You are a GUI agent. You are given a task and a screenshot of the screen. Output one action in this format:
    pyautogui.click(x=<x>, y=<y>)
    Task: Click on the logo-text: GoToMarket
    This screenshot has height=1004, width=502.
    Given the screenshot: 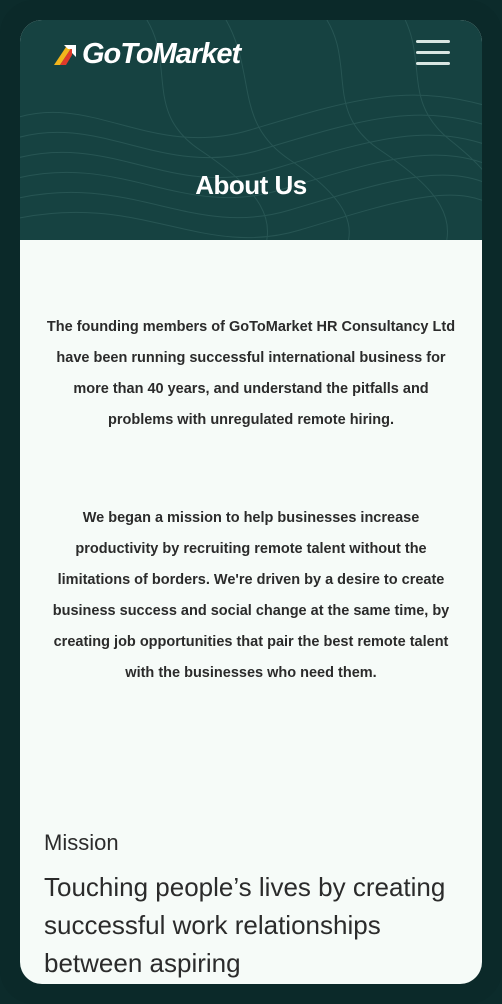 What is the action you would take?
    pyautogui.click(x=161, y=53)
    